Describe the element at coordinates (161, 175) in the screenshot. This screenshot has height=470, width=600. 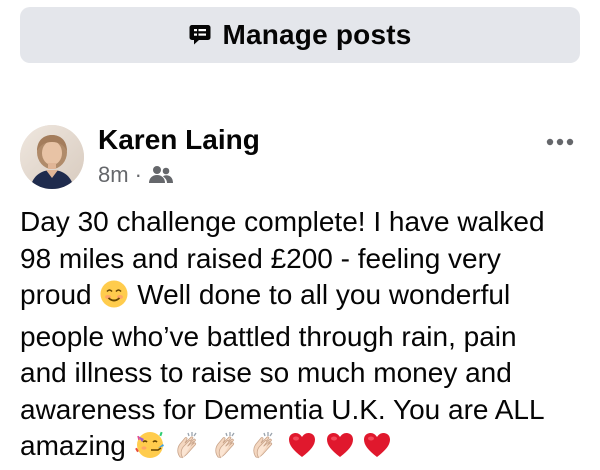
I see `friends-icon` at that location.